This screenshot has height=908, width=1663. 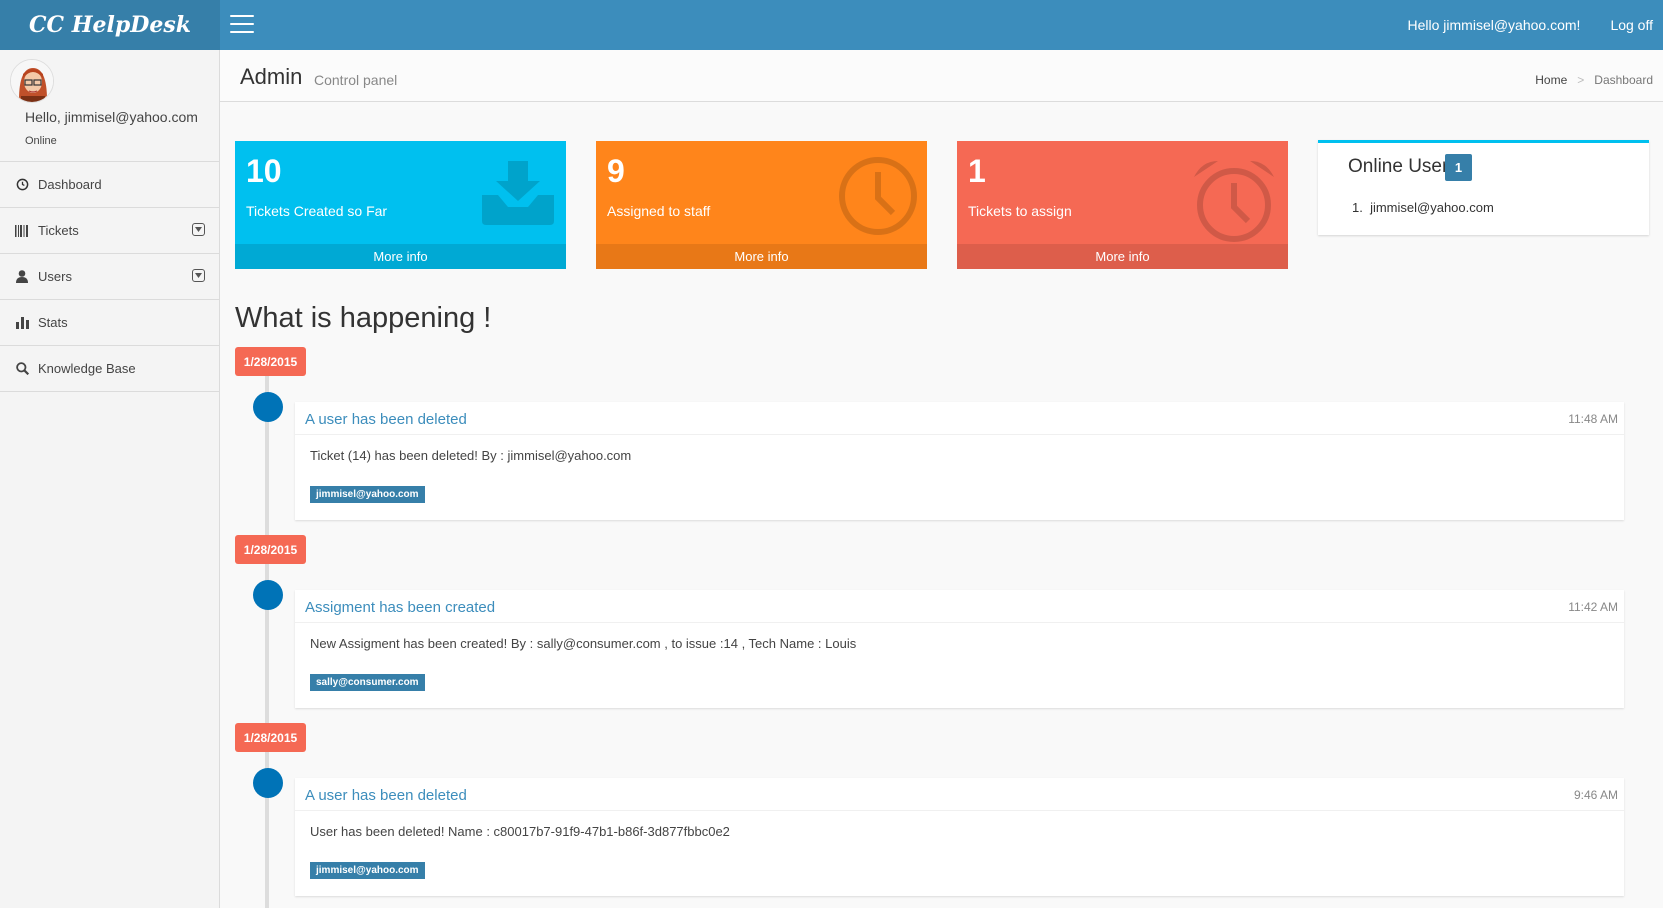 I want to click on online-users-box: Online User 1 1. jimmisel@yahoo.com, so click(x=1483, y=187).